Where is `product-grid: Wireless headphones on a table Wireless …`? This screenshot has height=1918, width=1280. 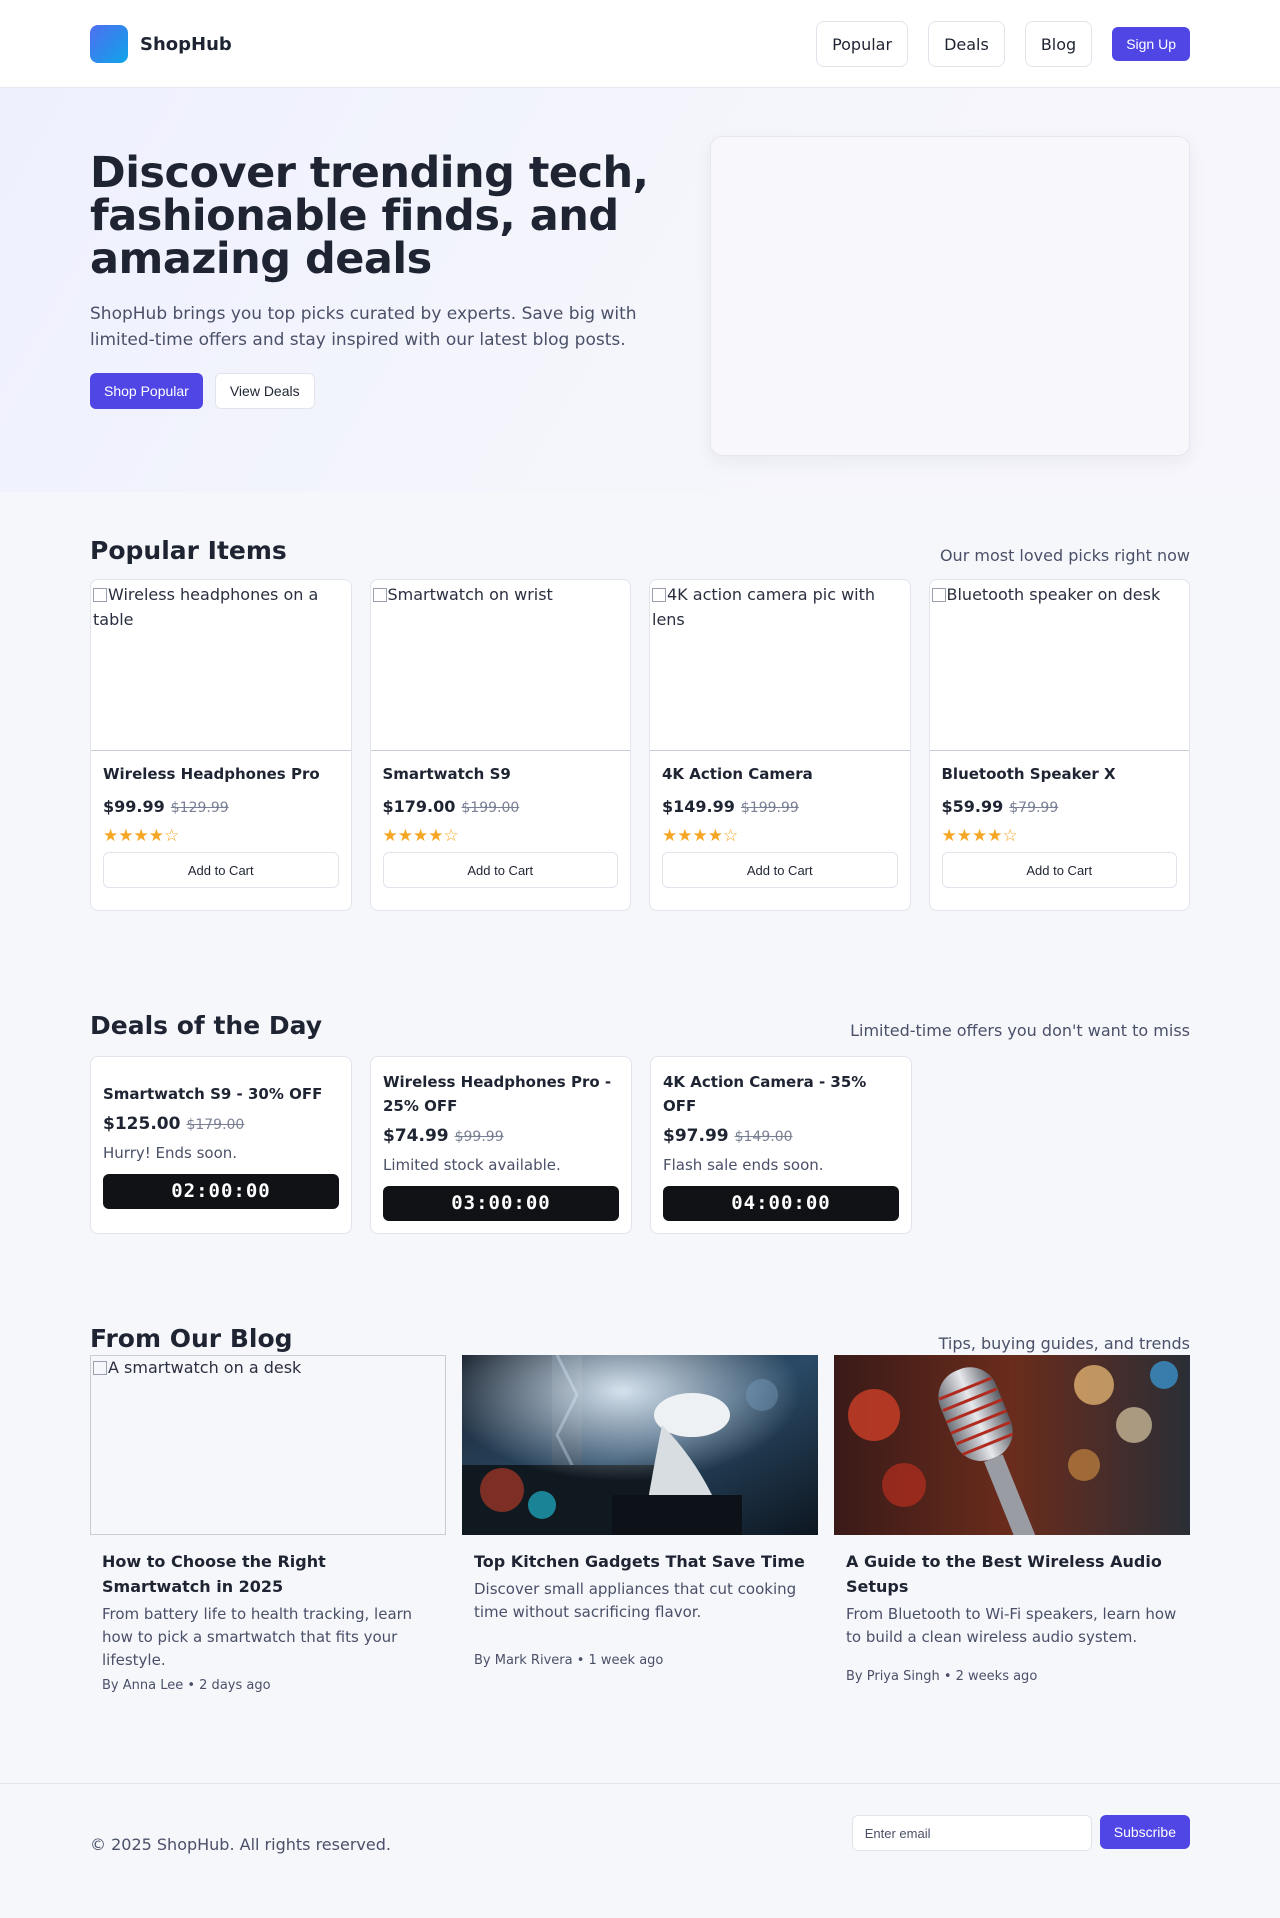 product-grid: Wireless headphones on a table Wireless … is located at coordinates (640, 745).